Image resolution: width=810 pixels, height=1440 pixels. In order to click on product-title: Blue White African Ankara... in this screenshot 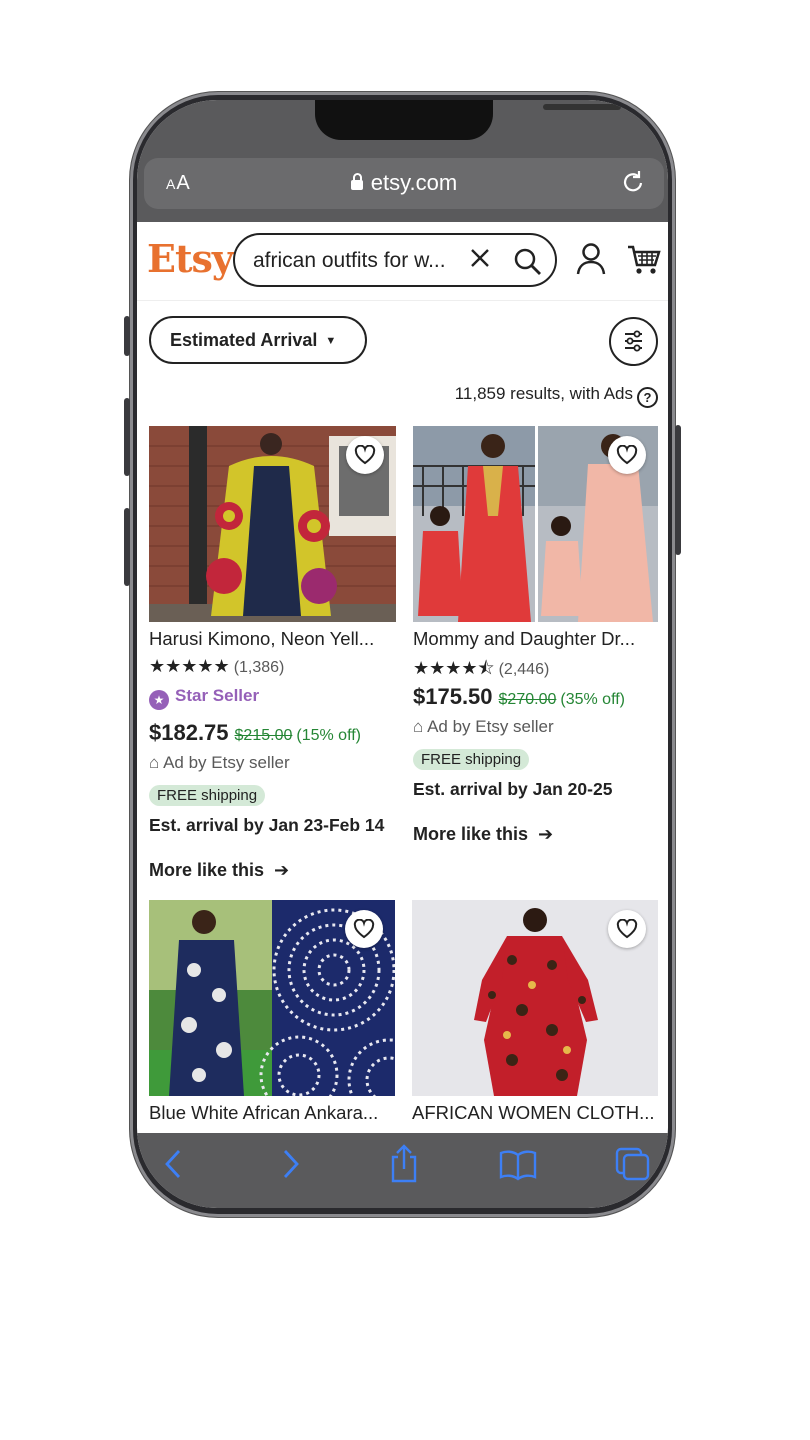, I will do `click(271, 1113)`.